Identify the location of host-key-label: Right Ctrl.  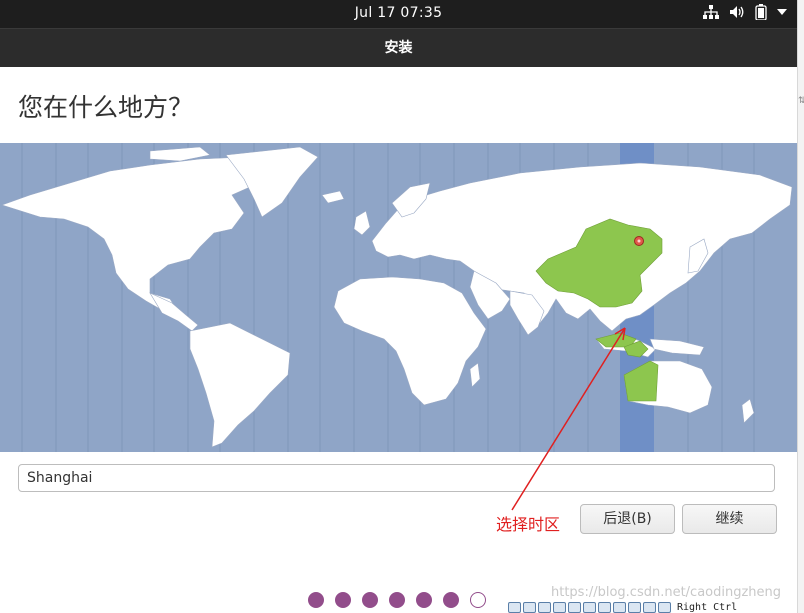
(707, 607).